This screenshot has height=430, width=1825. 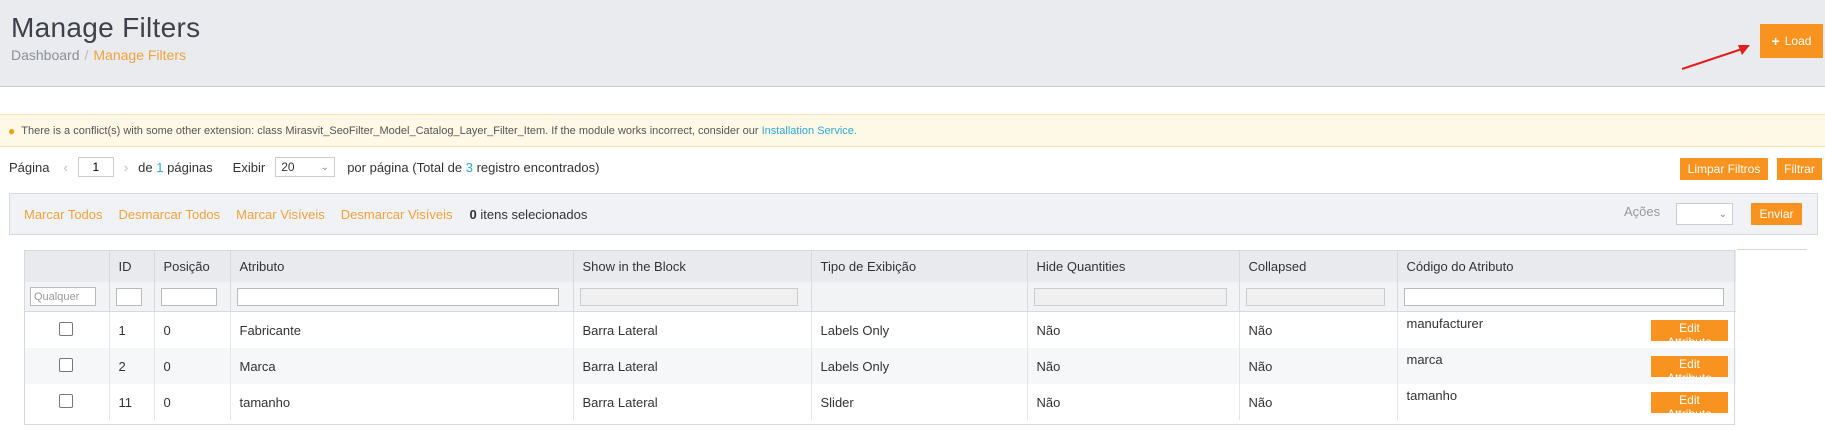 I want to click on load-button: + Load, so click(x=1791, y=41).